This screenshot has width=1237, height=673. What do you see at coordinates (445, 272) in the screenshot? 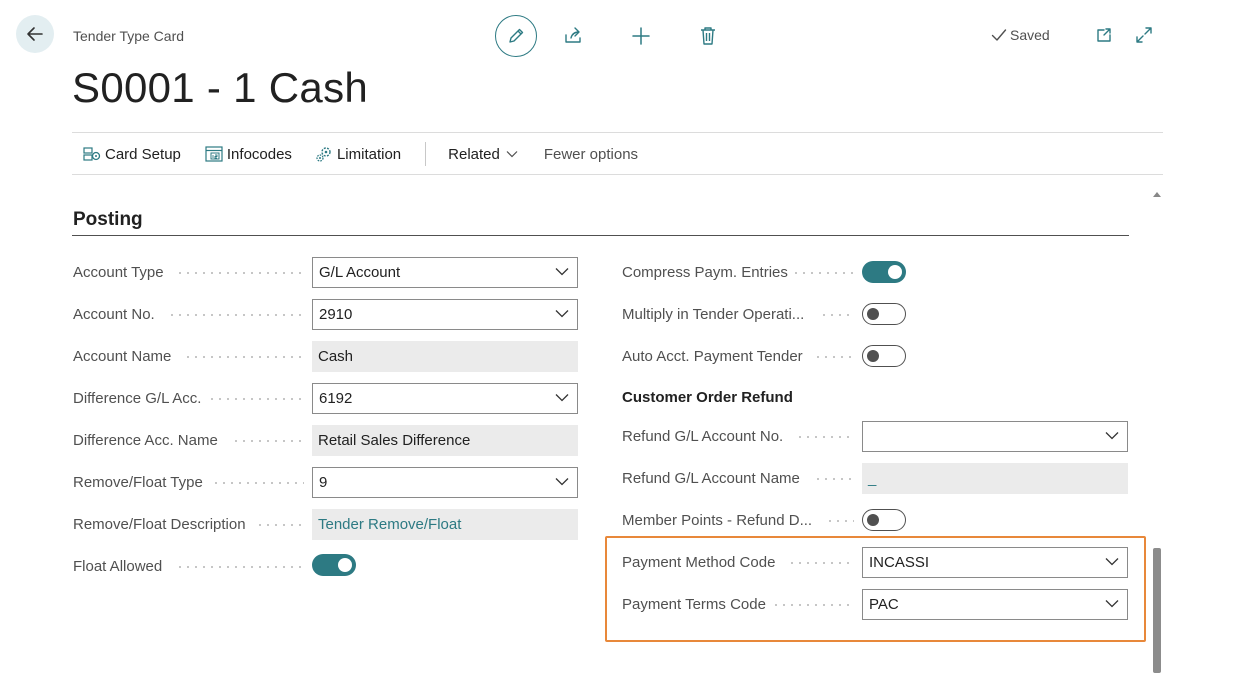
I see `account-type-select: G/L Account` at bounding box center [445, 272].